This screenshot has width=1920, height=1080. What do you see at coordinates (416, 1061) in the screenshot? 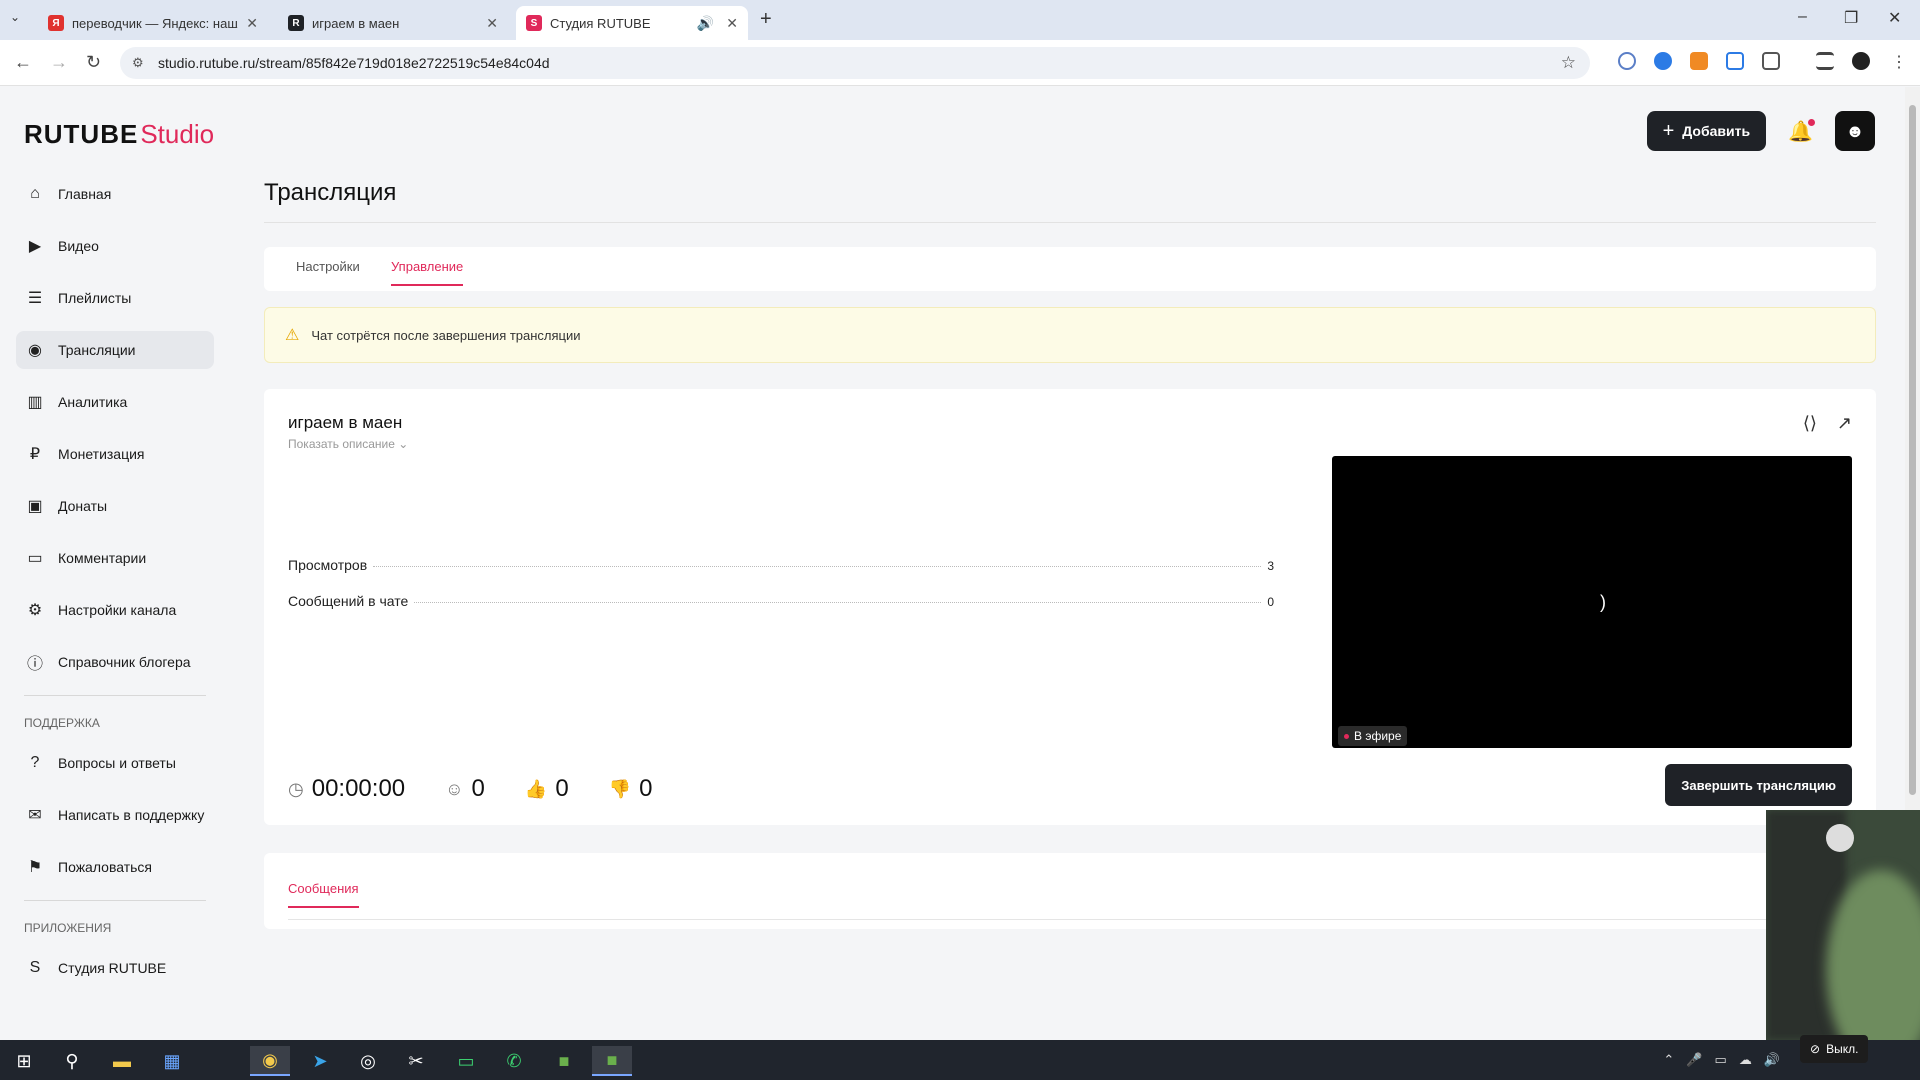
I see `capcut-icon: ✂` at bounding box center [416, 1061].